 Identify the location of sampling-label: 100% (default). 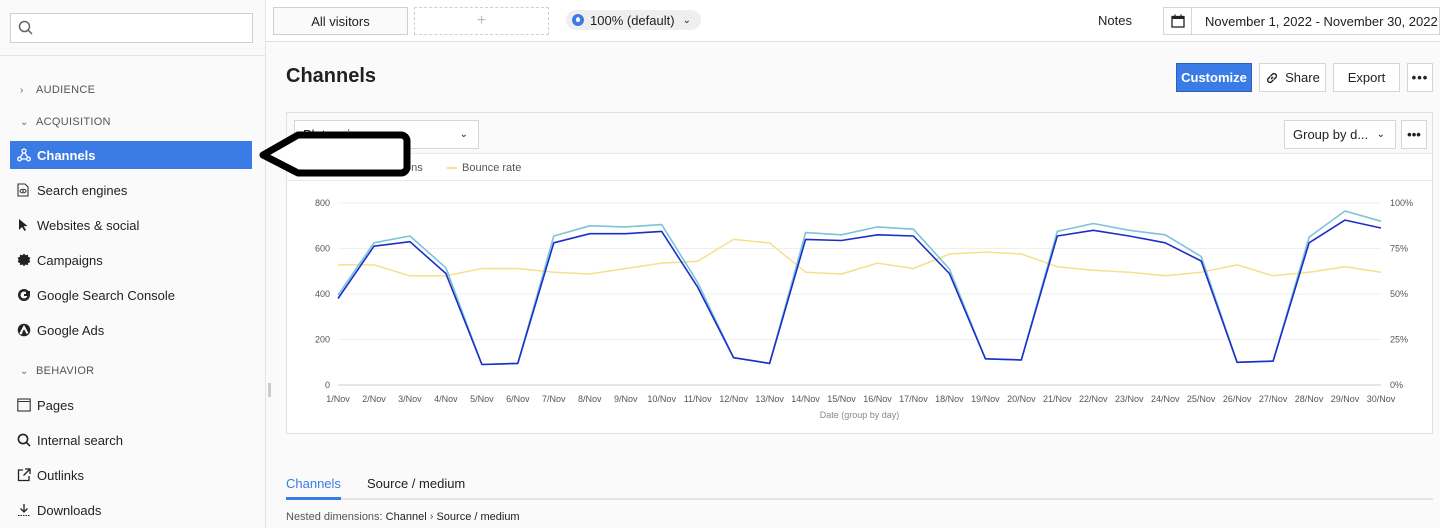
(632, 20).